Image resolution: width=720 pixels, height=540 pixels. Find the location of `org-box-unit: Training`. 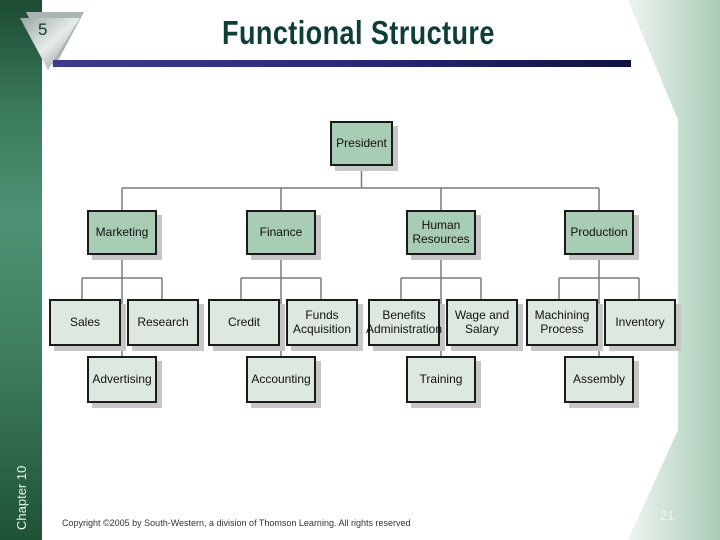

org-box-unit: Training is located at coordinates (441, 379).